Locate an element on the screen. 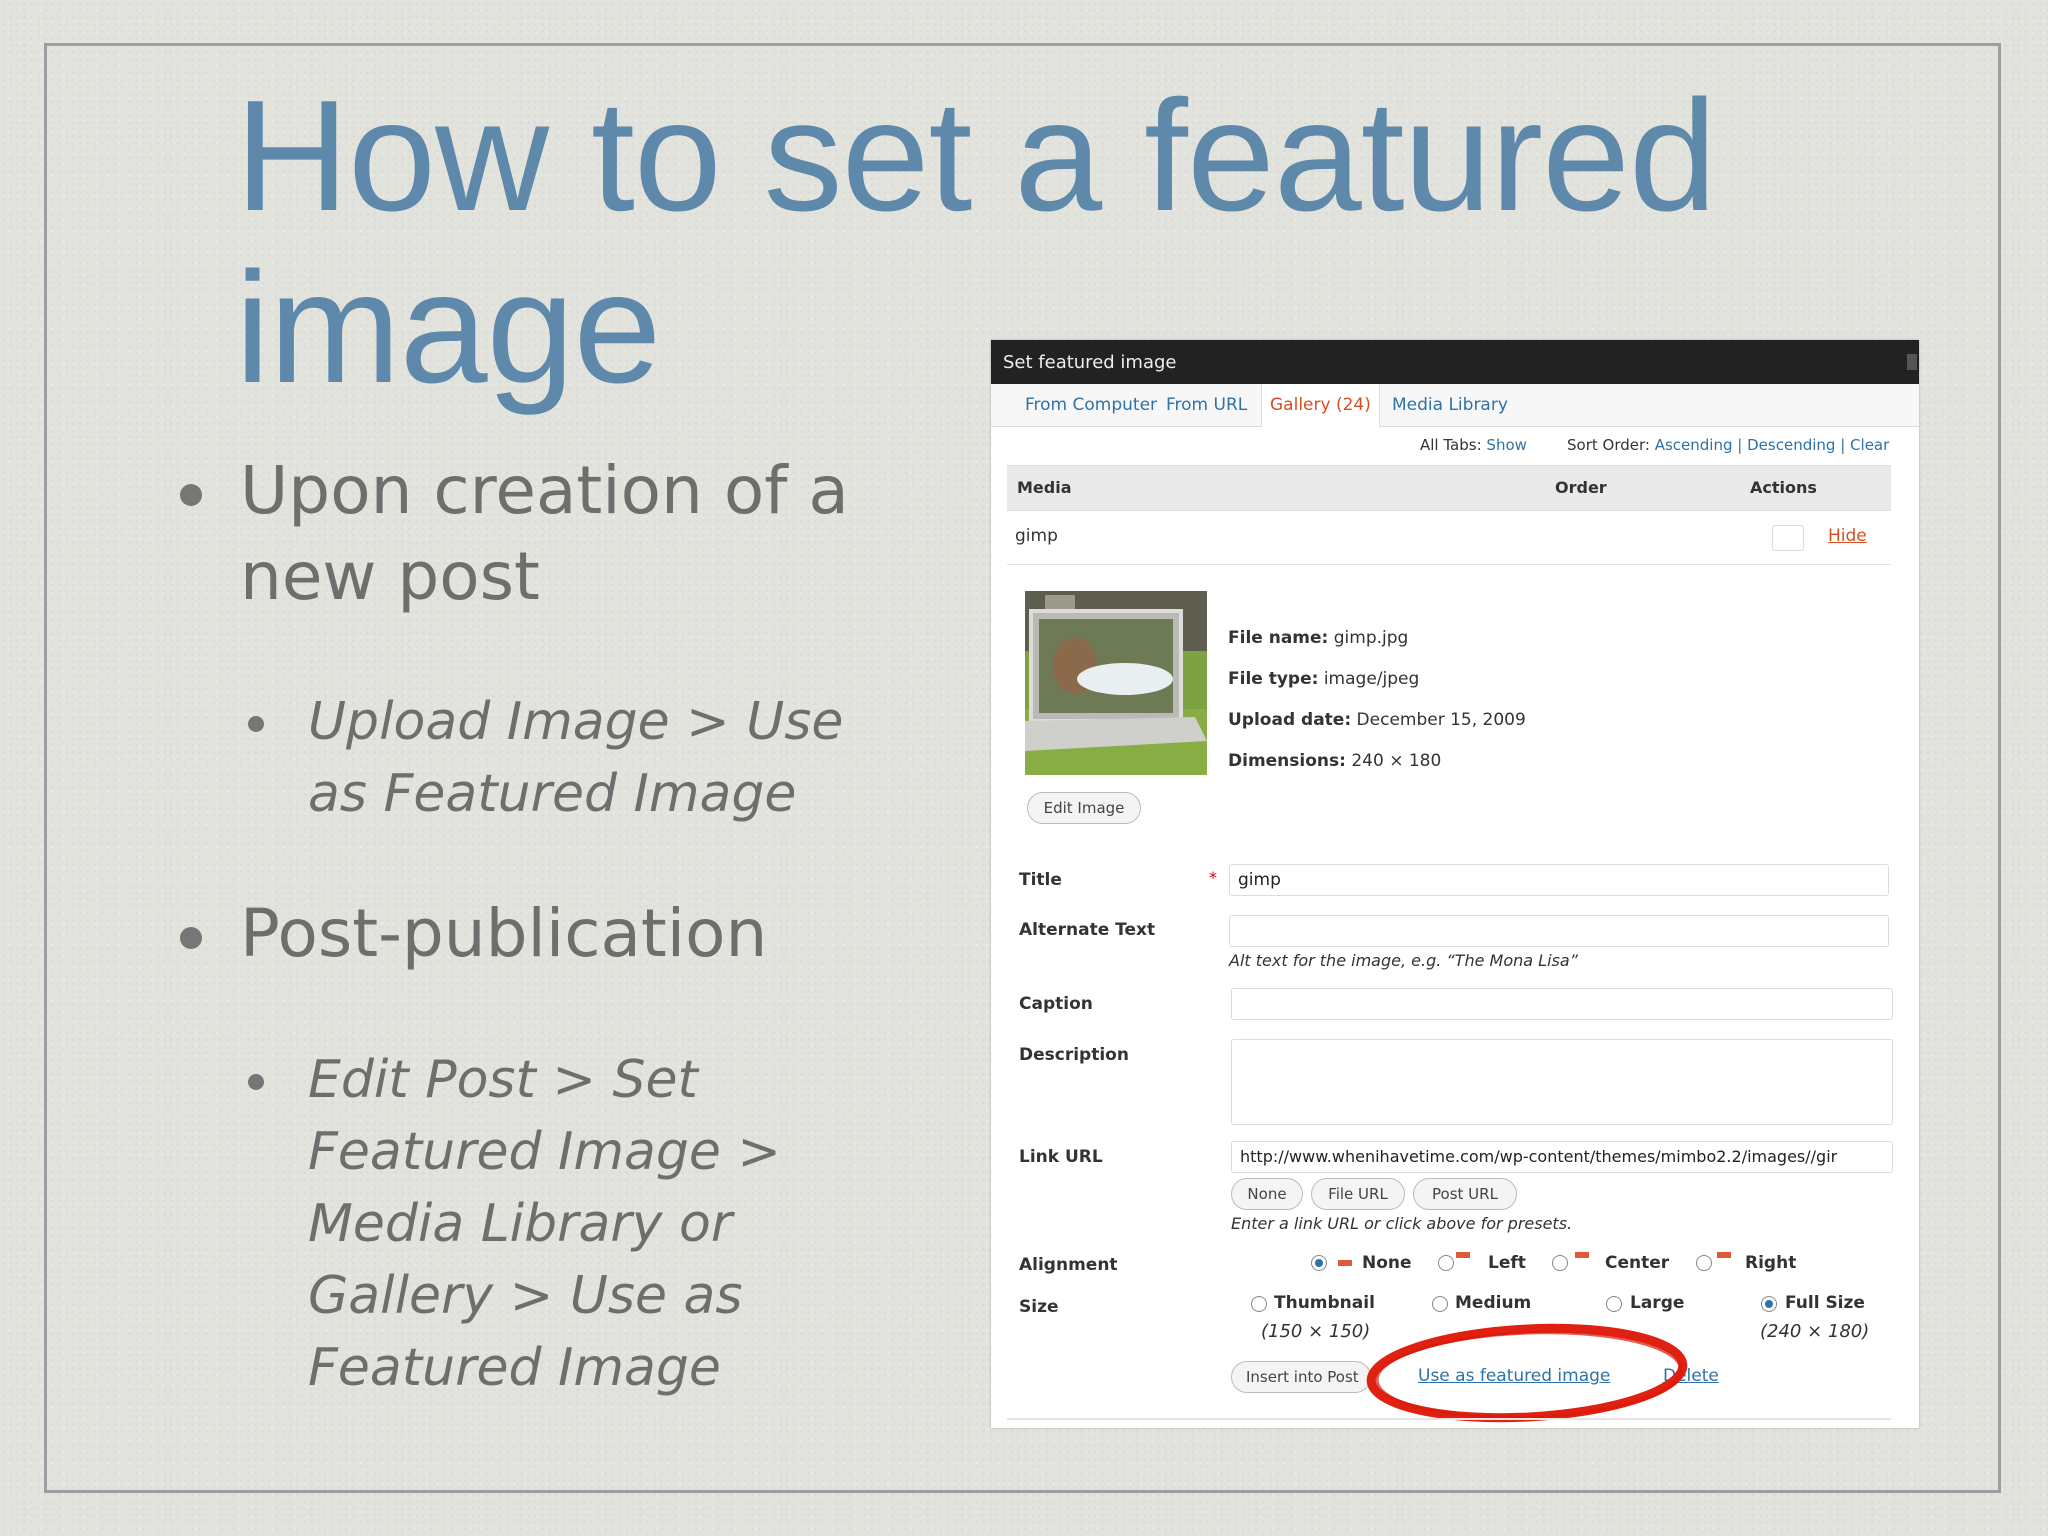  size-thumbnail-label: Thumbnail is located at coordinates (1324, 1303).